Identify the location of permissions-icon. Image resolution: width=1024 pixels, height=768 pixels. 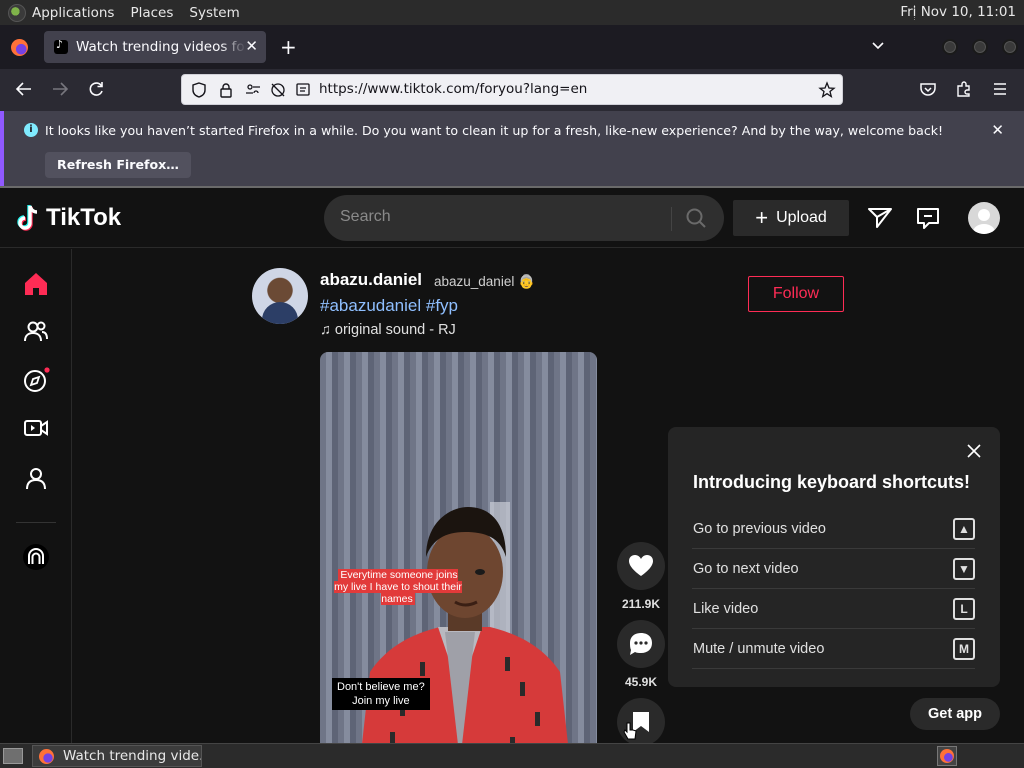
(253, 90).